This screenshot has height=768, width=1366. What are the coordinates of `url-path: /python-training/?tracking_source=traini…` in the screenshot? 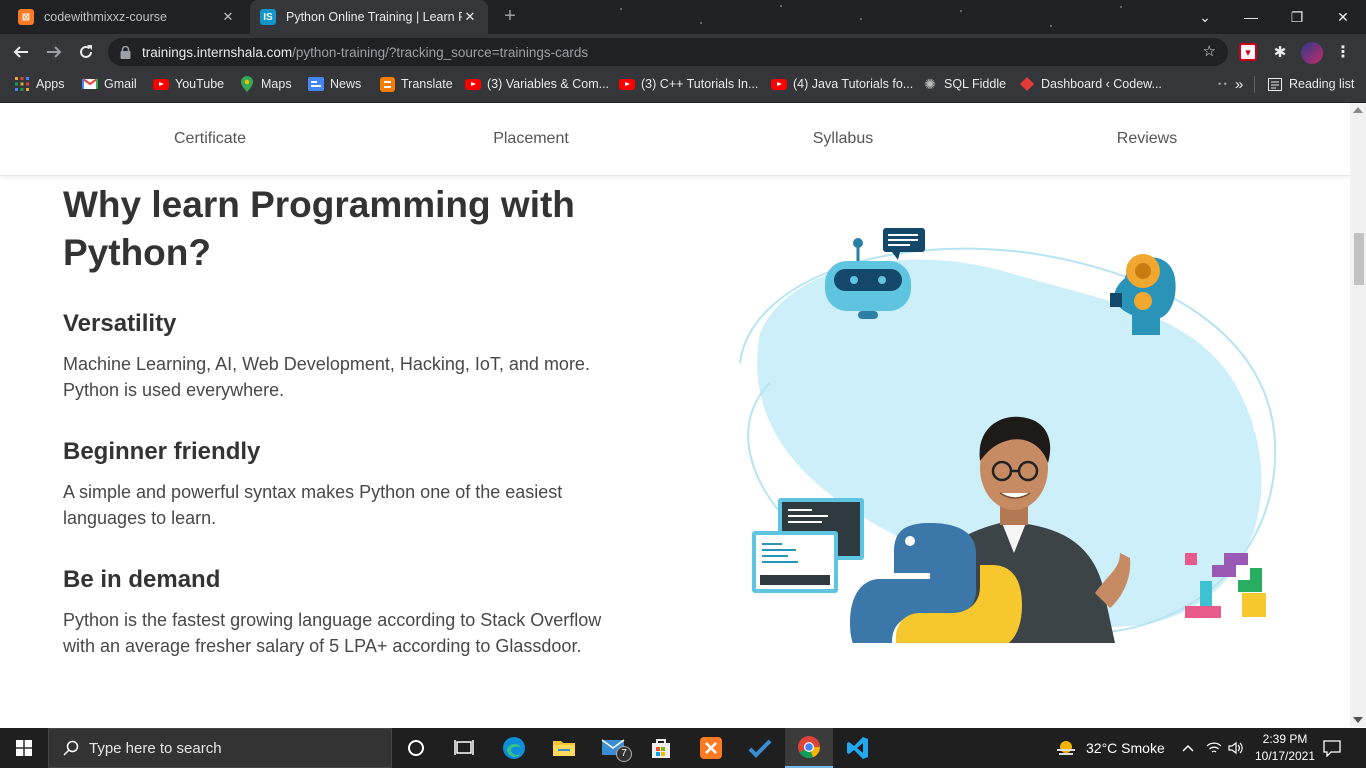 It's located at (440, 52).